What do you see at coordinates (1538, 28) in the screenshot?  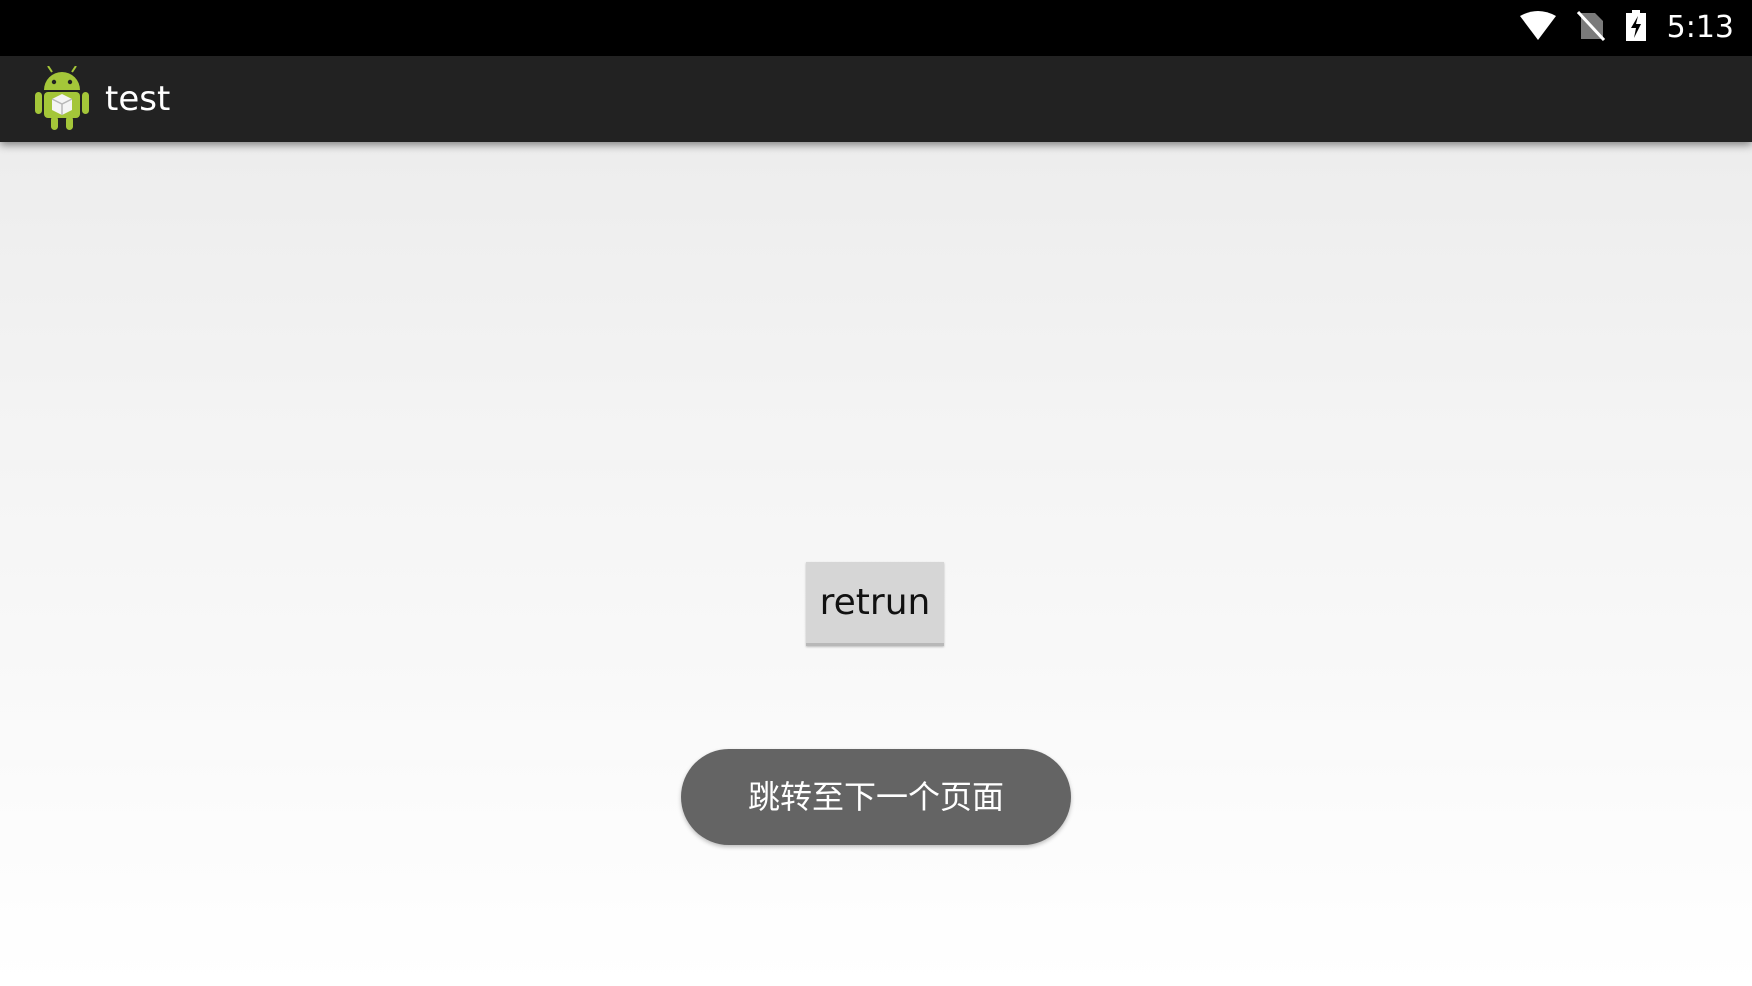 I see `wifi-icon` at bounding box center [1538, 28].